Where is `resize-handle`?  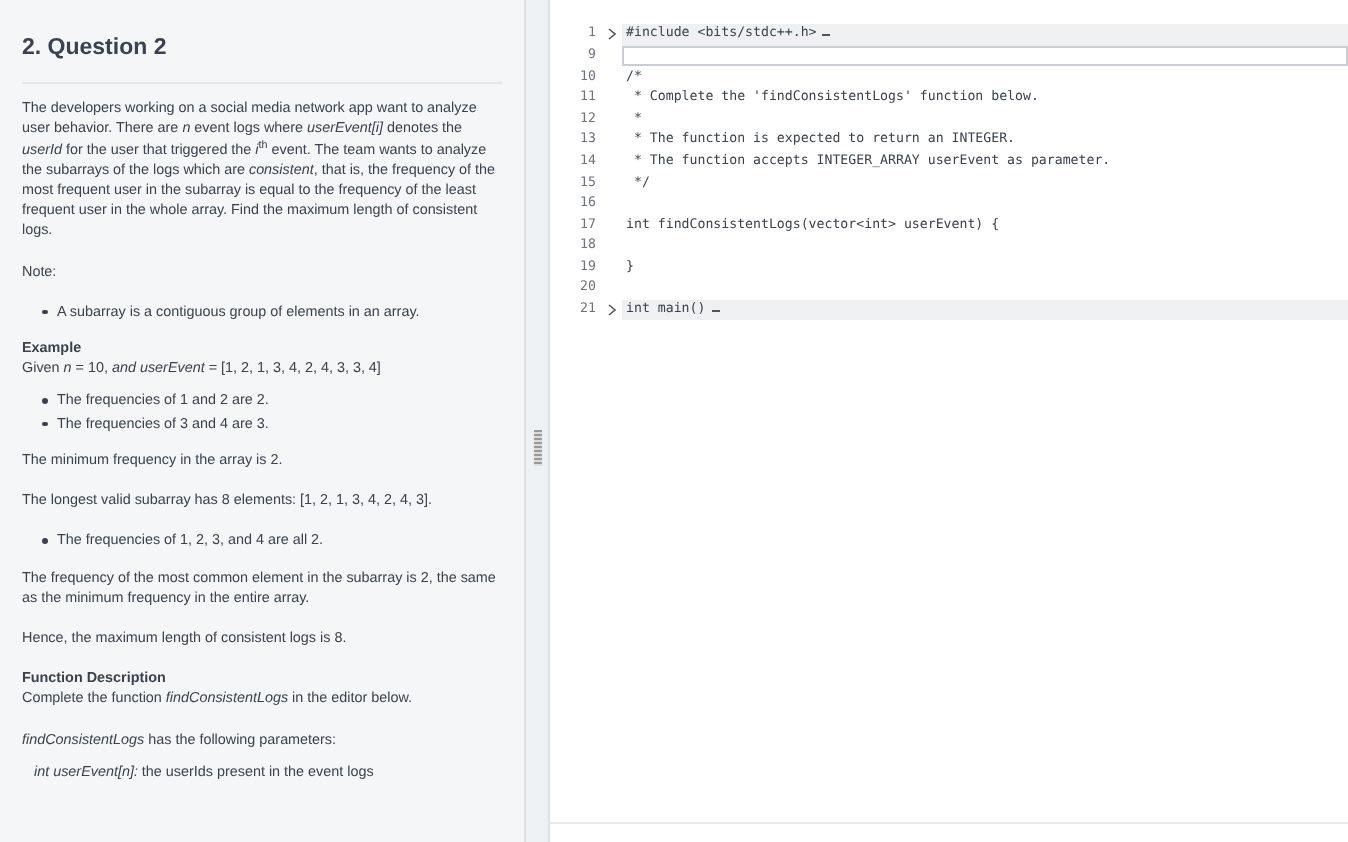 resize-handle is located at coordinates (537, 448).